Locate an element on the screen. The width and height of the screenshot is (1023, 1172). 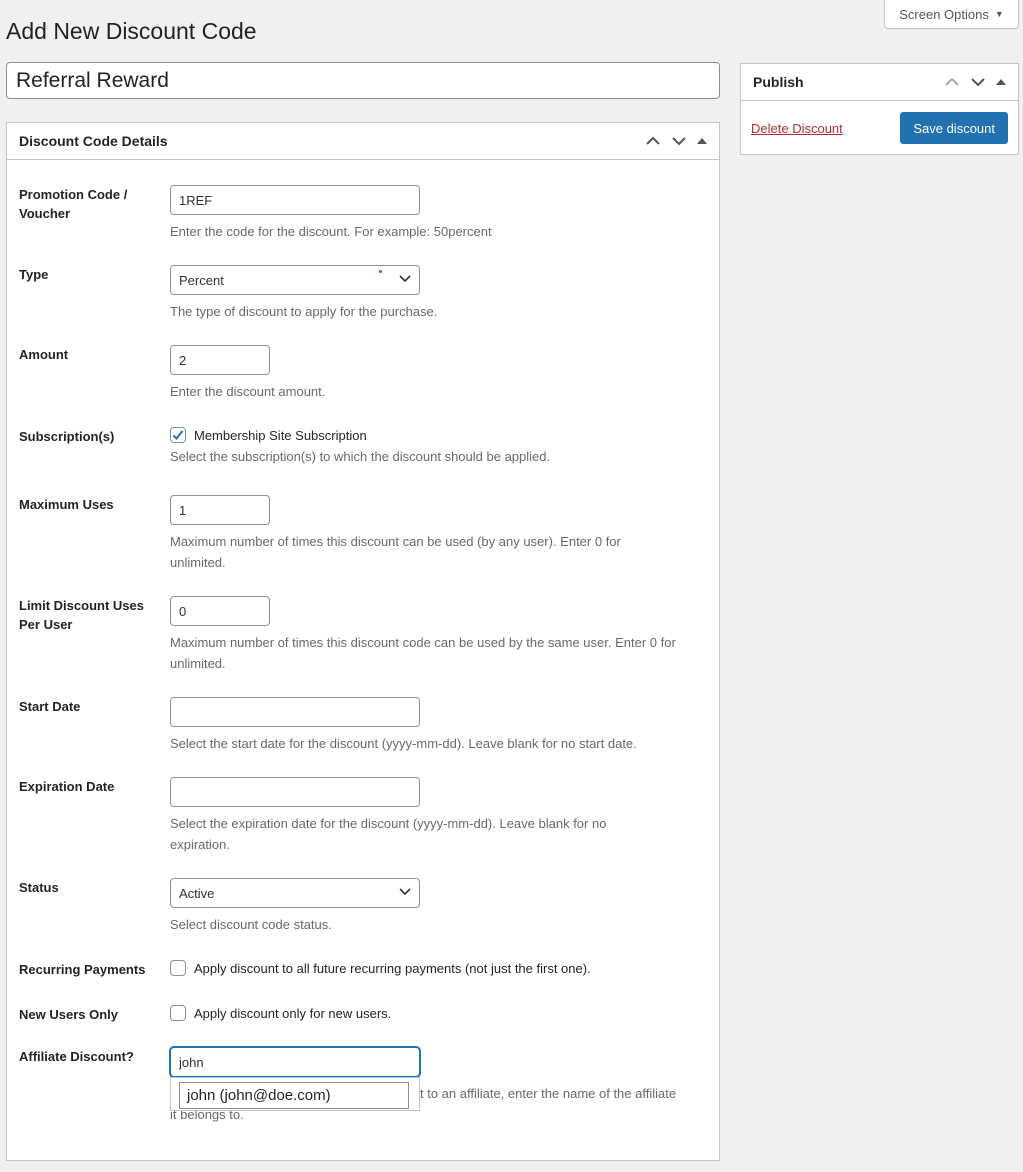
subscription-checkbox is located at coordinates (178, 435).